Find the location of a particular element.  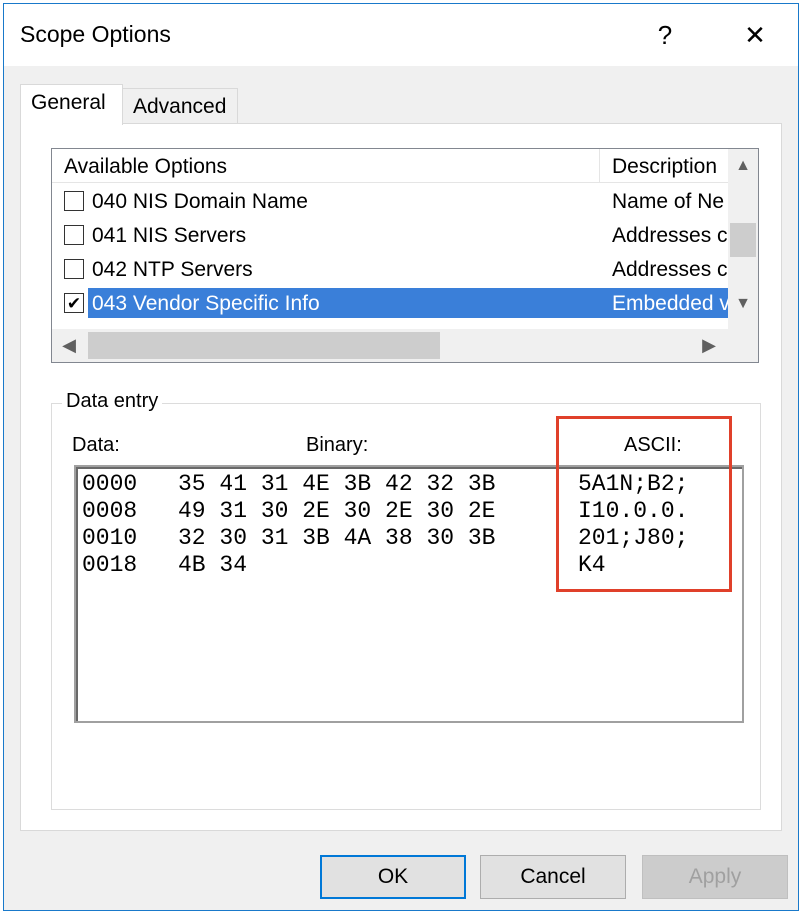

close-button: ✕ is located at coordinates (755, 35).